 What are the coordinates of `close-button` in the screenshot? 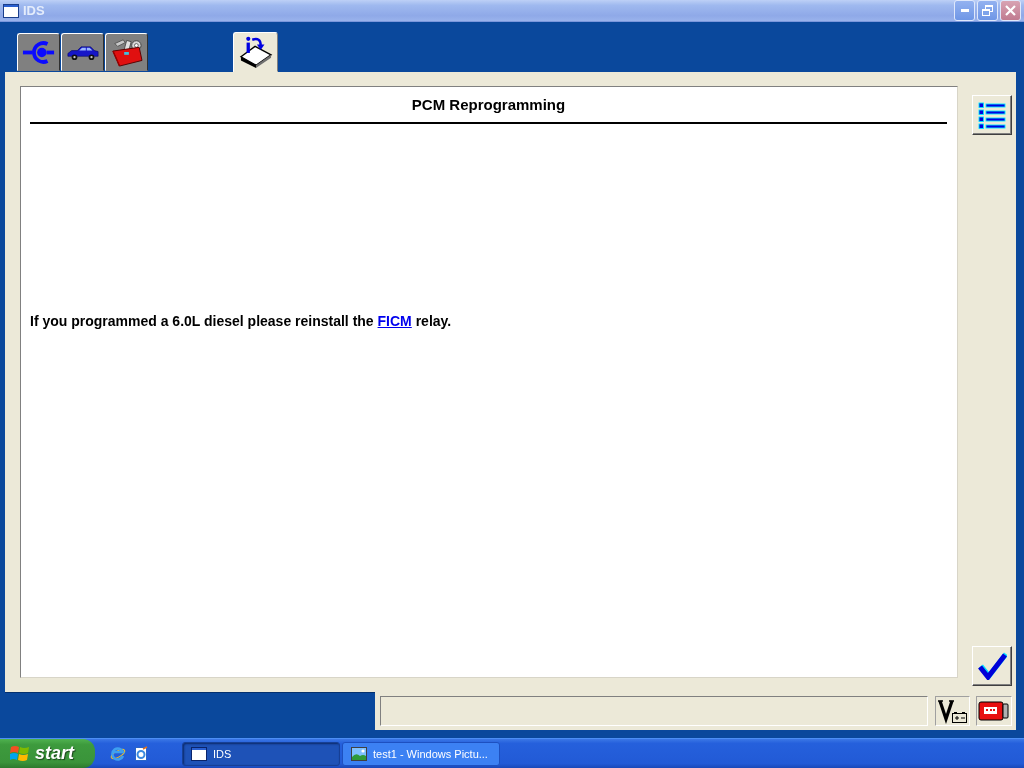 It's located at (1010, 10).